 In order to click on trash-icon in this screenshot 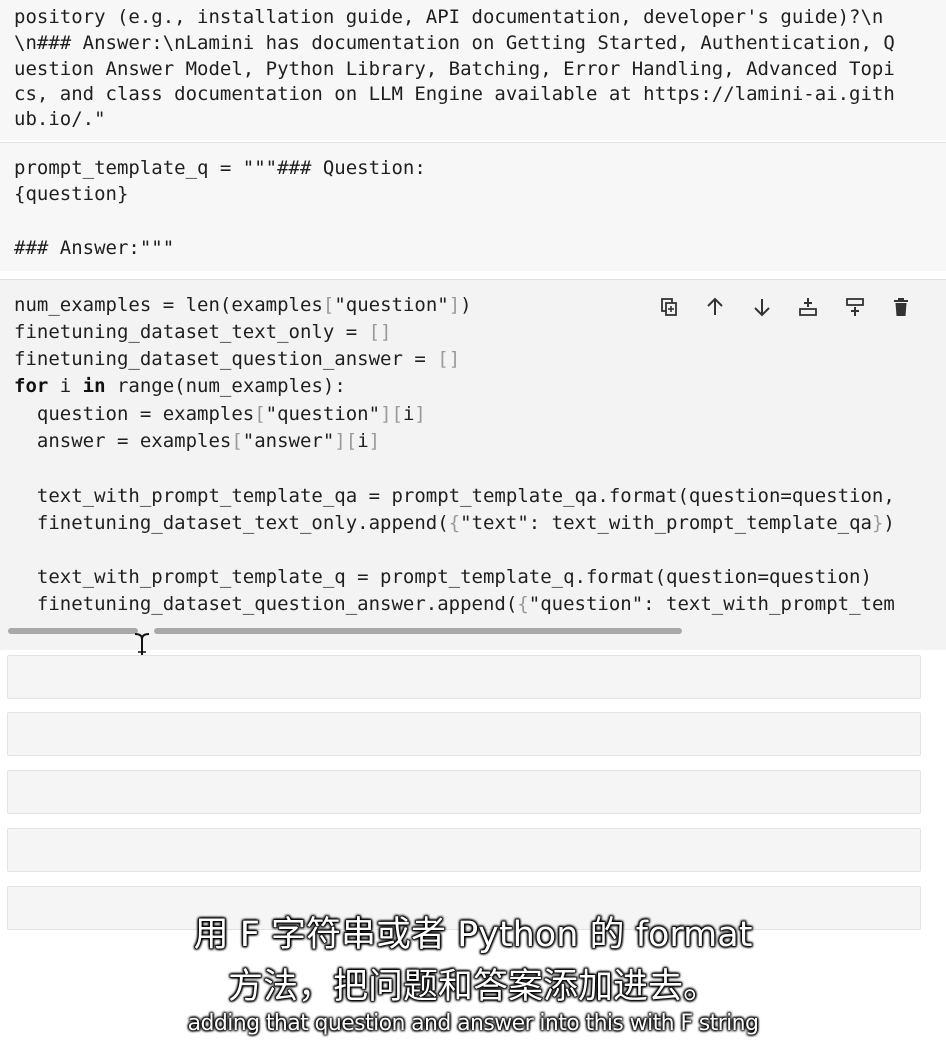, I will do `click(900, 307)`.